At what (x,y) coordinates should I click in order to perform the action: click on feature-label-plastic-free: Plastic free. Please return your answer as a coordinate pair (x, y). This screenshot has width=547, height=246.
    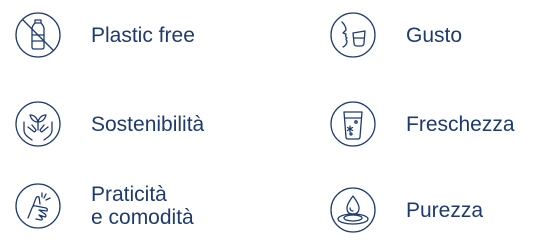
    Looking at the image, I should click on (143, 35).